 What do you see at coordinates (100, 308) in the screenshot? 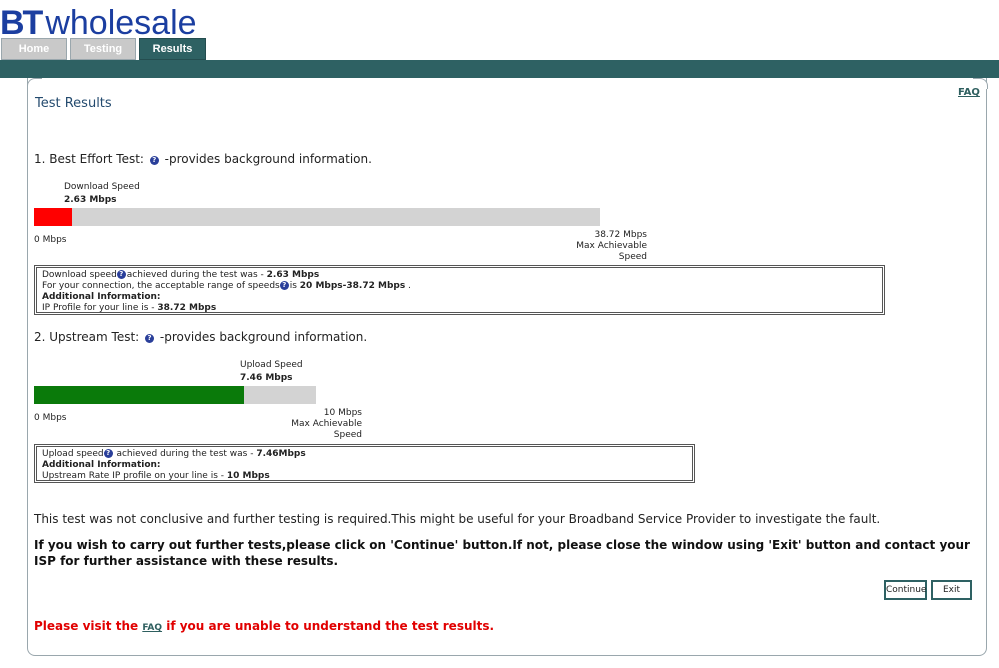
I see `download-info-text: IP Profile for your line is -` at bounding box center [100, 308].